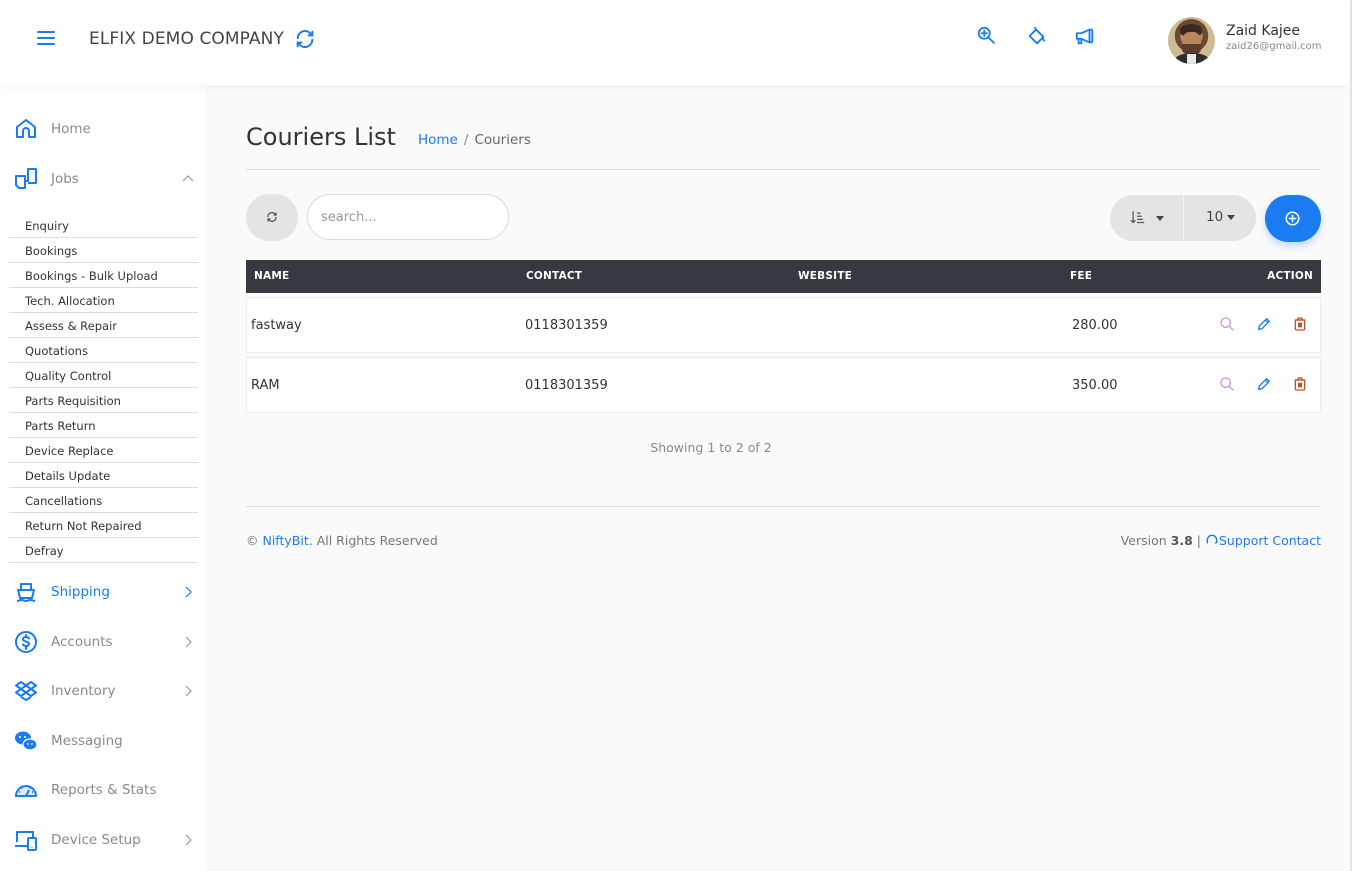 This screenshot has height=871, width=1352. Describe the element at coordinates (1037, 36) in the screenshot. I see `paint-bucket-icon` at that location.